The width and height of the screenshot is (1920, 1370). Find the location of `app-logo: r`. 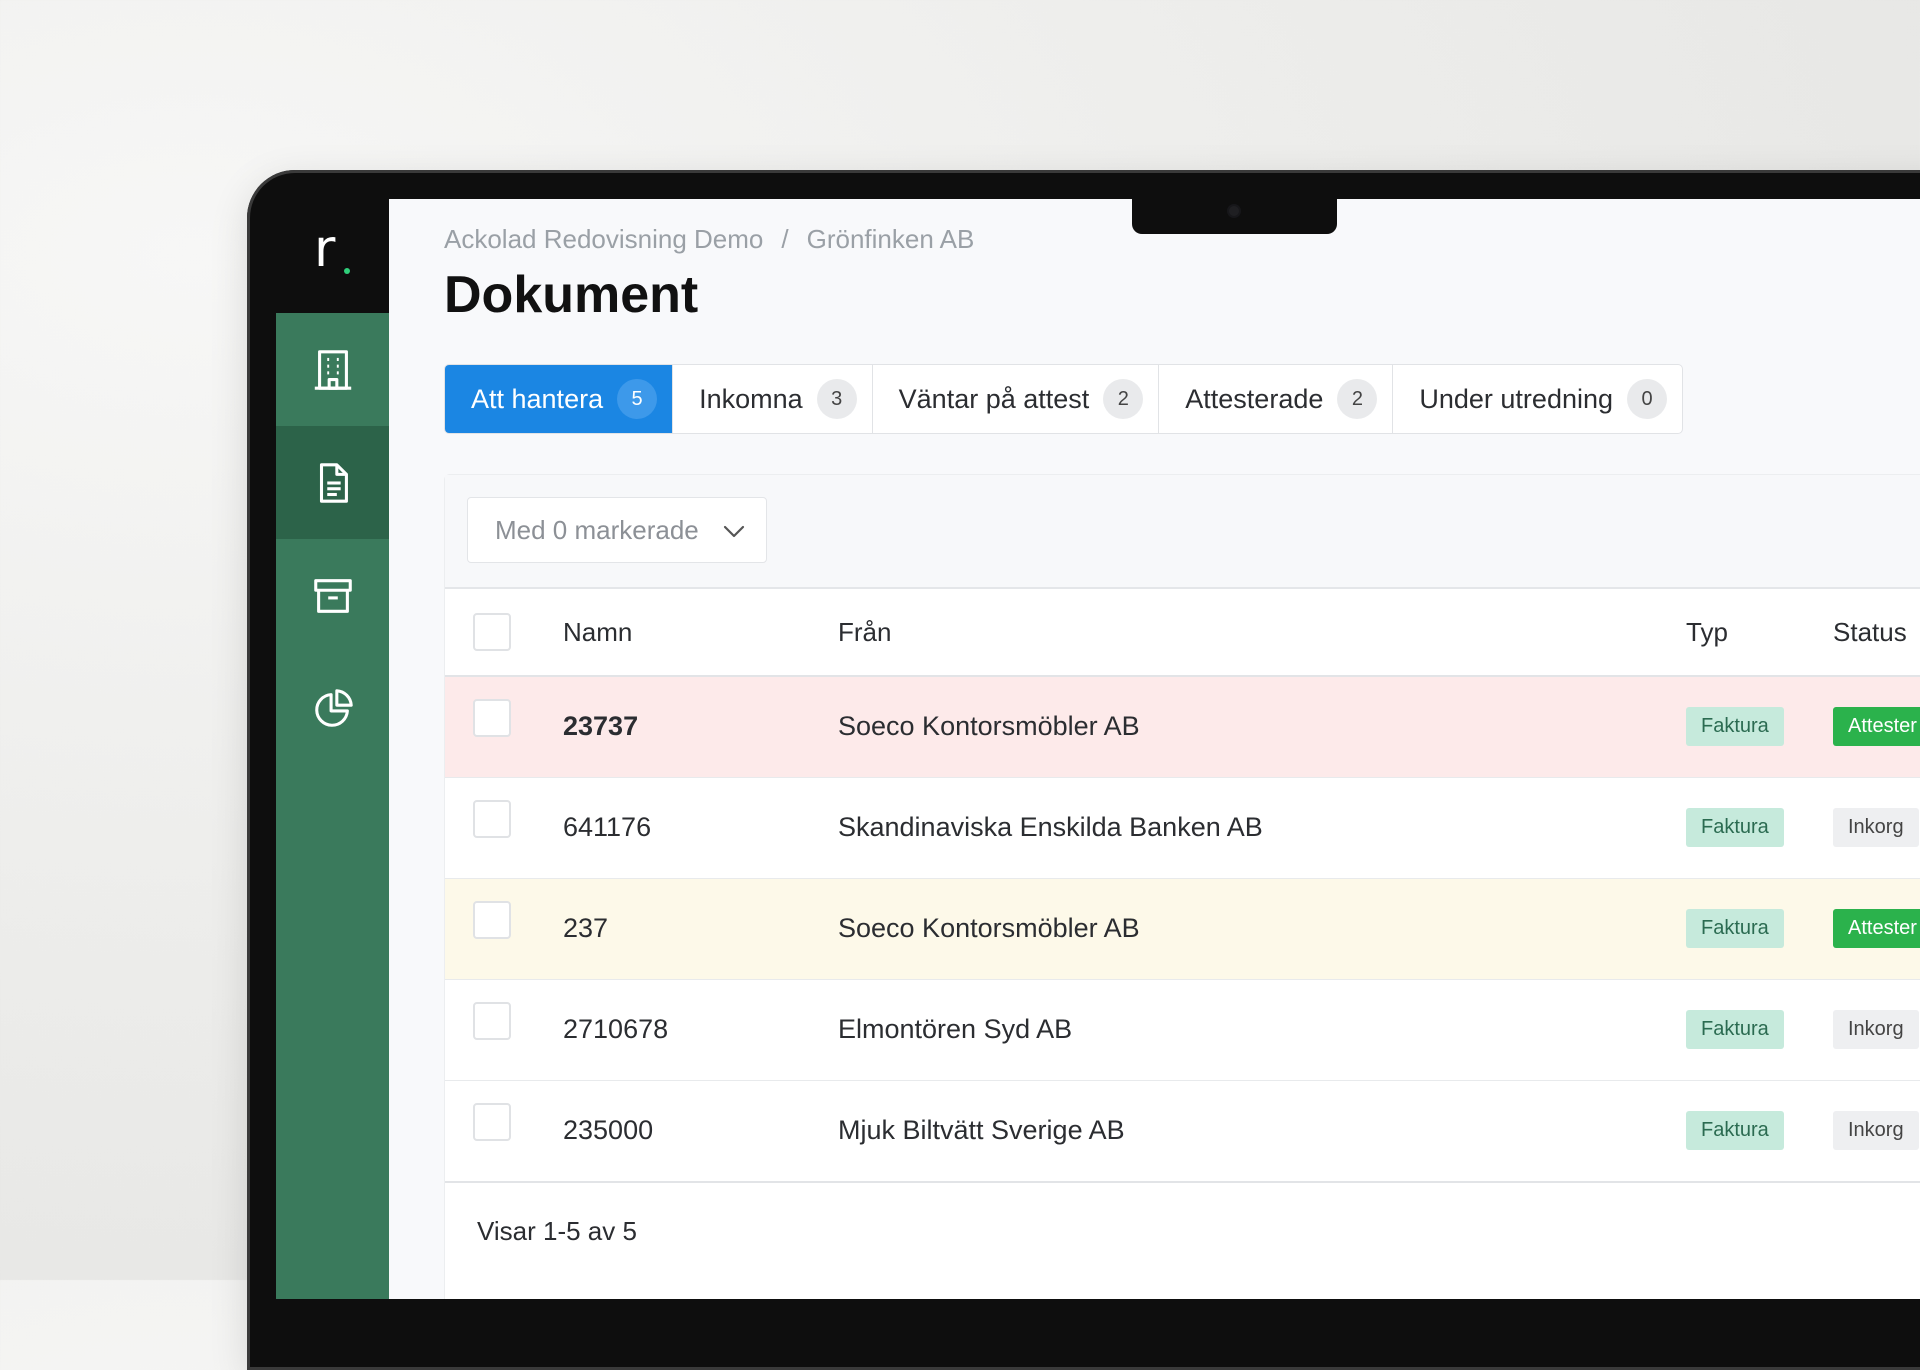

app-logo: r is located at coordinates (332, 256).